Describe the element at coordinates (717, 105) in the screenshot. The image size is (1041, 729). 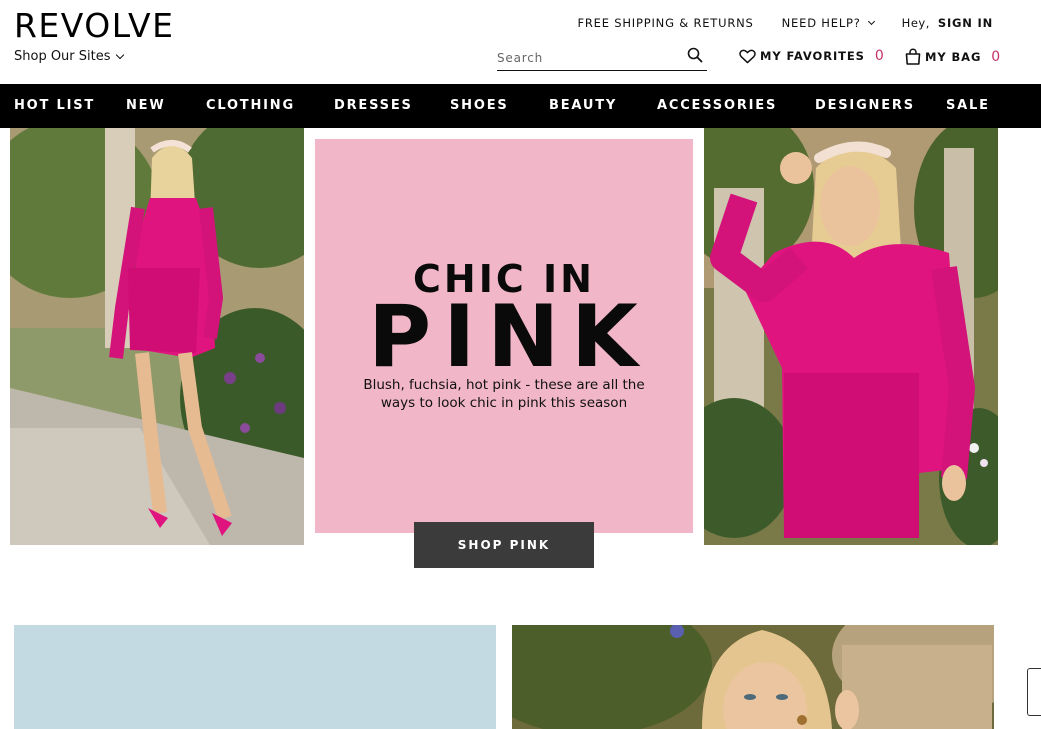
I see `nav-item-accessories: ACCESSORIES` at that location.